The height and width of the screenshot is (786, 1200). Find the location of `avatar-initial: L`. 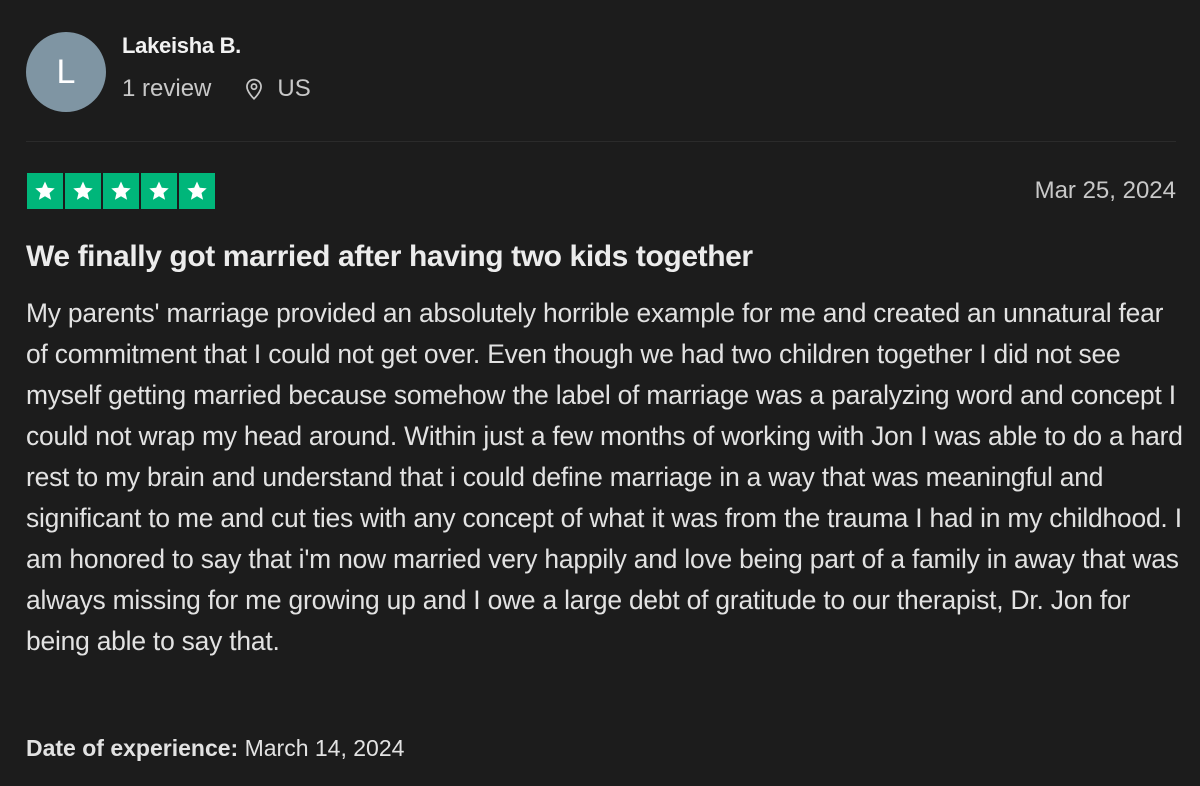

avatar-initial: L is located at coordinates (66, 71).